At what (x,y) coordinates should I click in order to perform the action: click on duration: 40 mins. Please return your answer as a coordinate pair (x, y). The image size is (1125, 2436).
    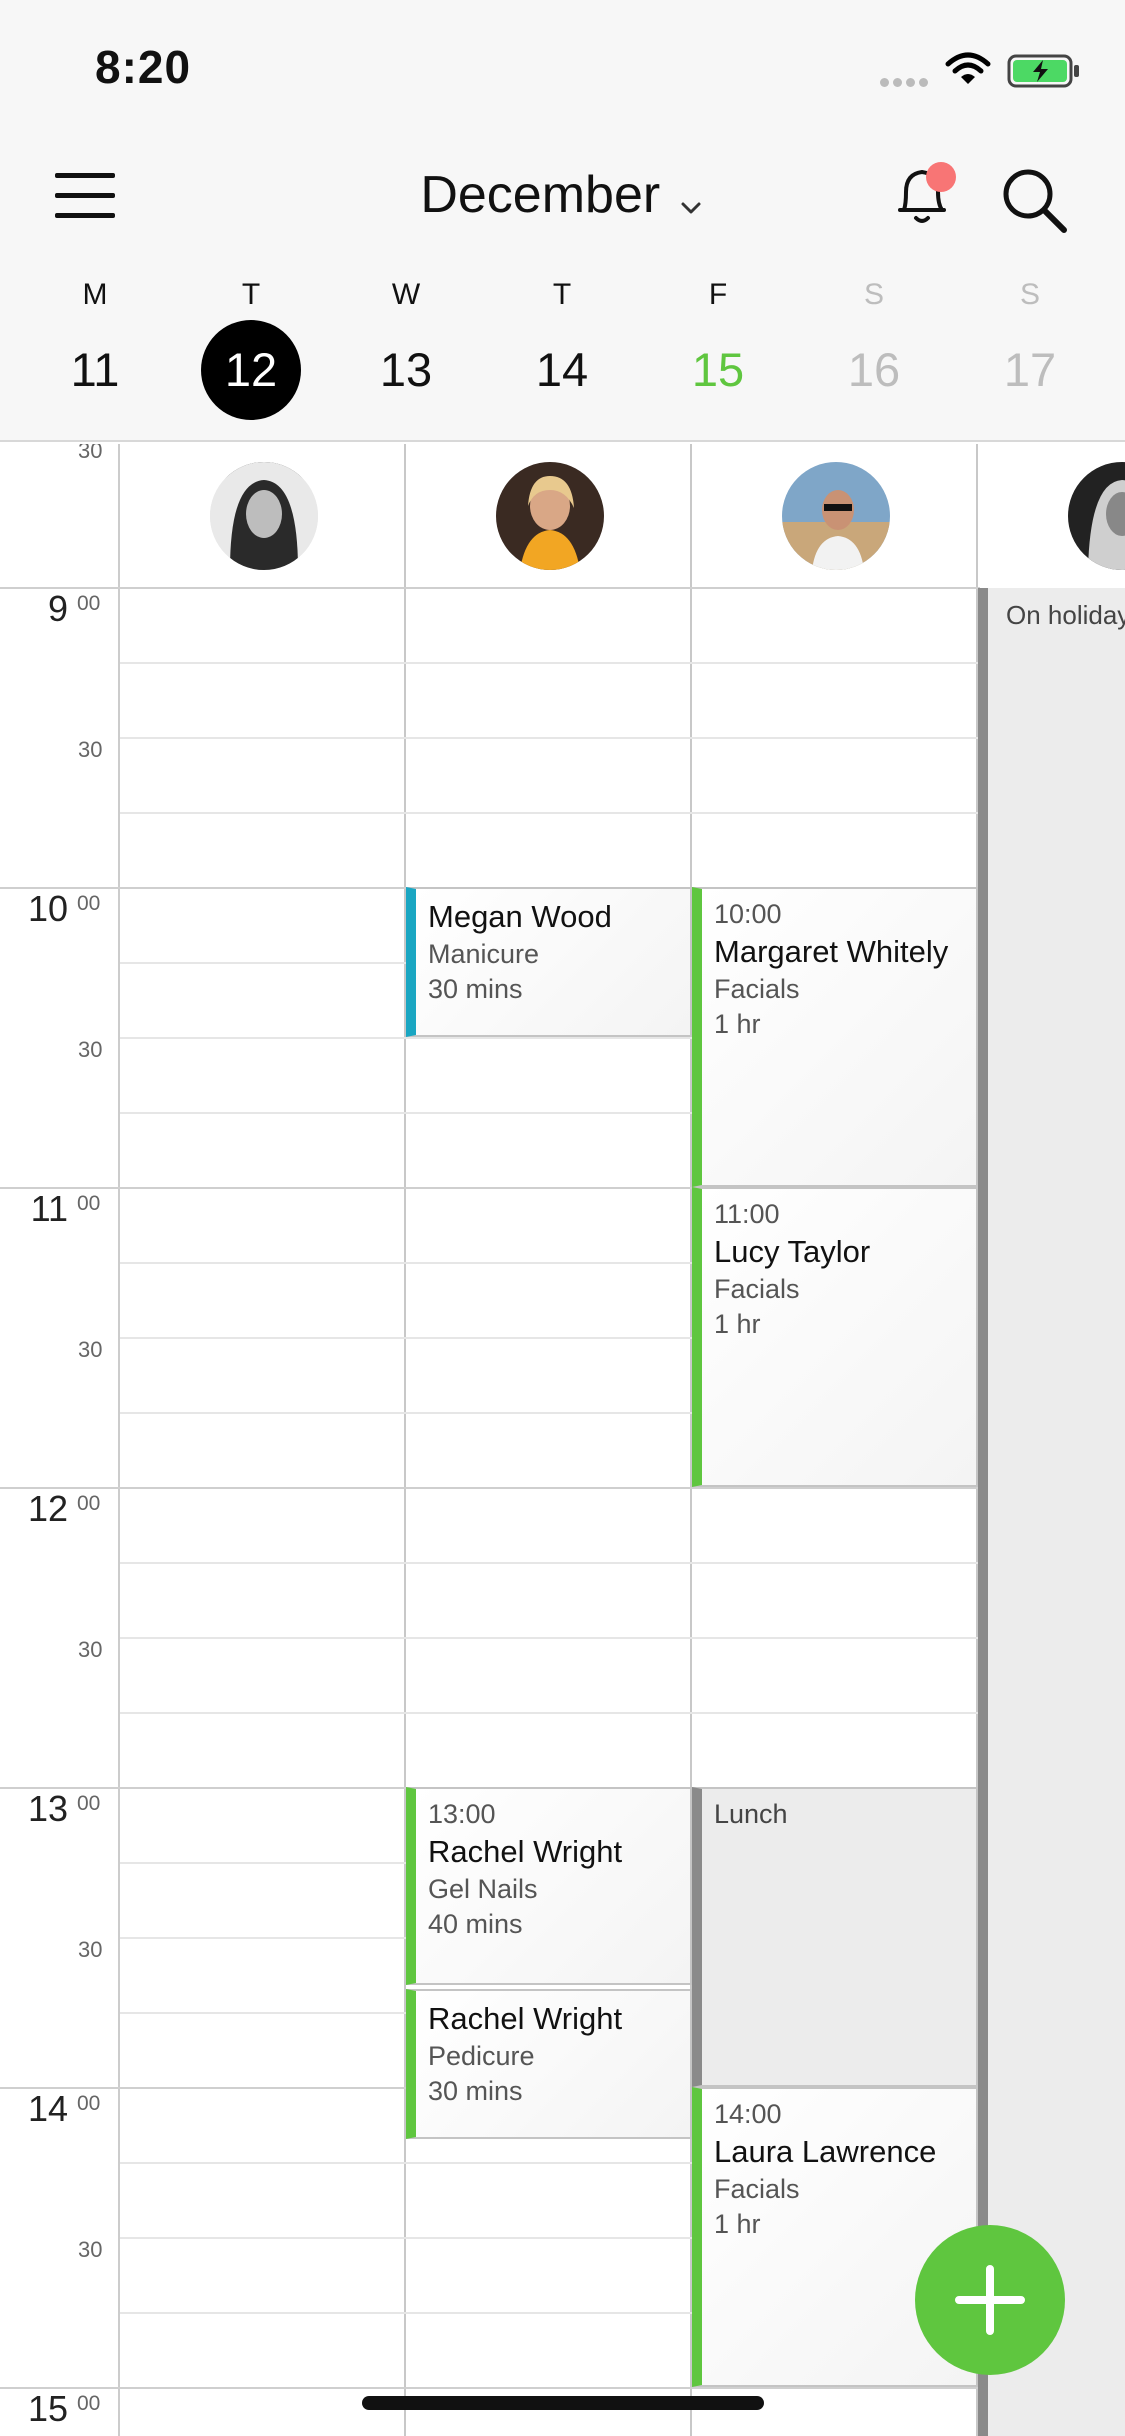
    Looking at the image, I should click on (475, 1924).